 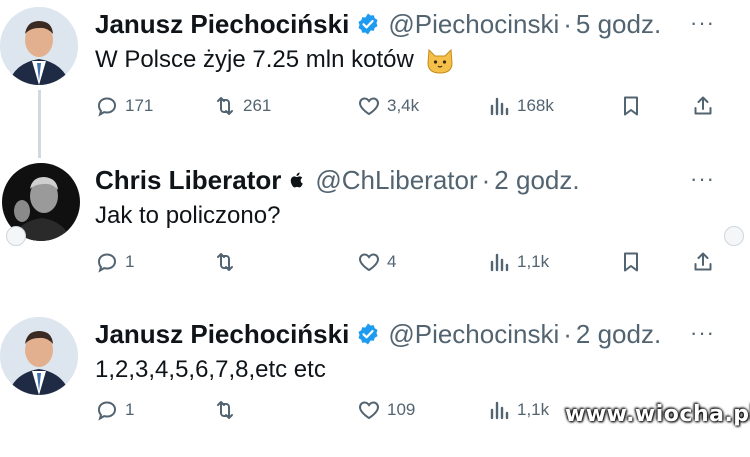 I want to click on like-button: 109, so click(x=386, y=410).